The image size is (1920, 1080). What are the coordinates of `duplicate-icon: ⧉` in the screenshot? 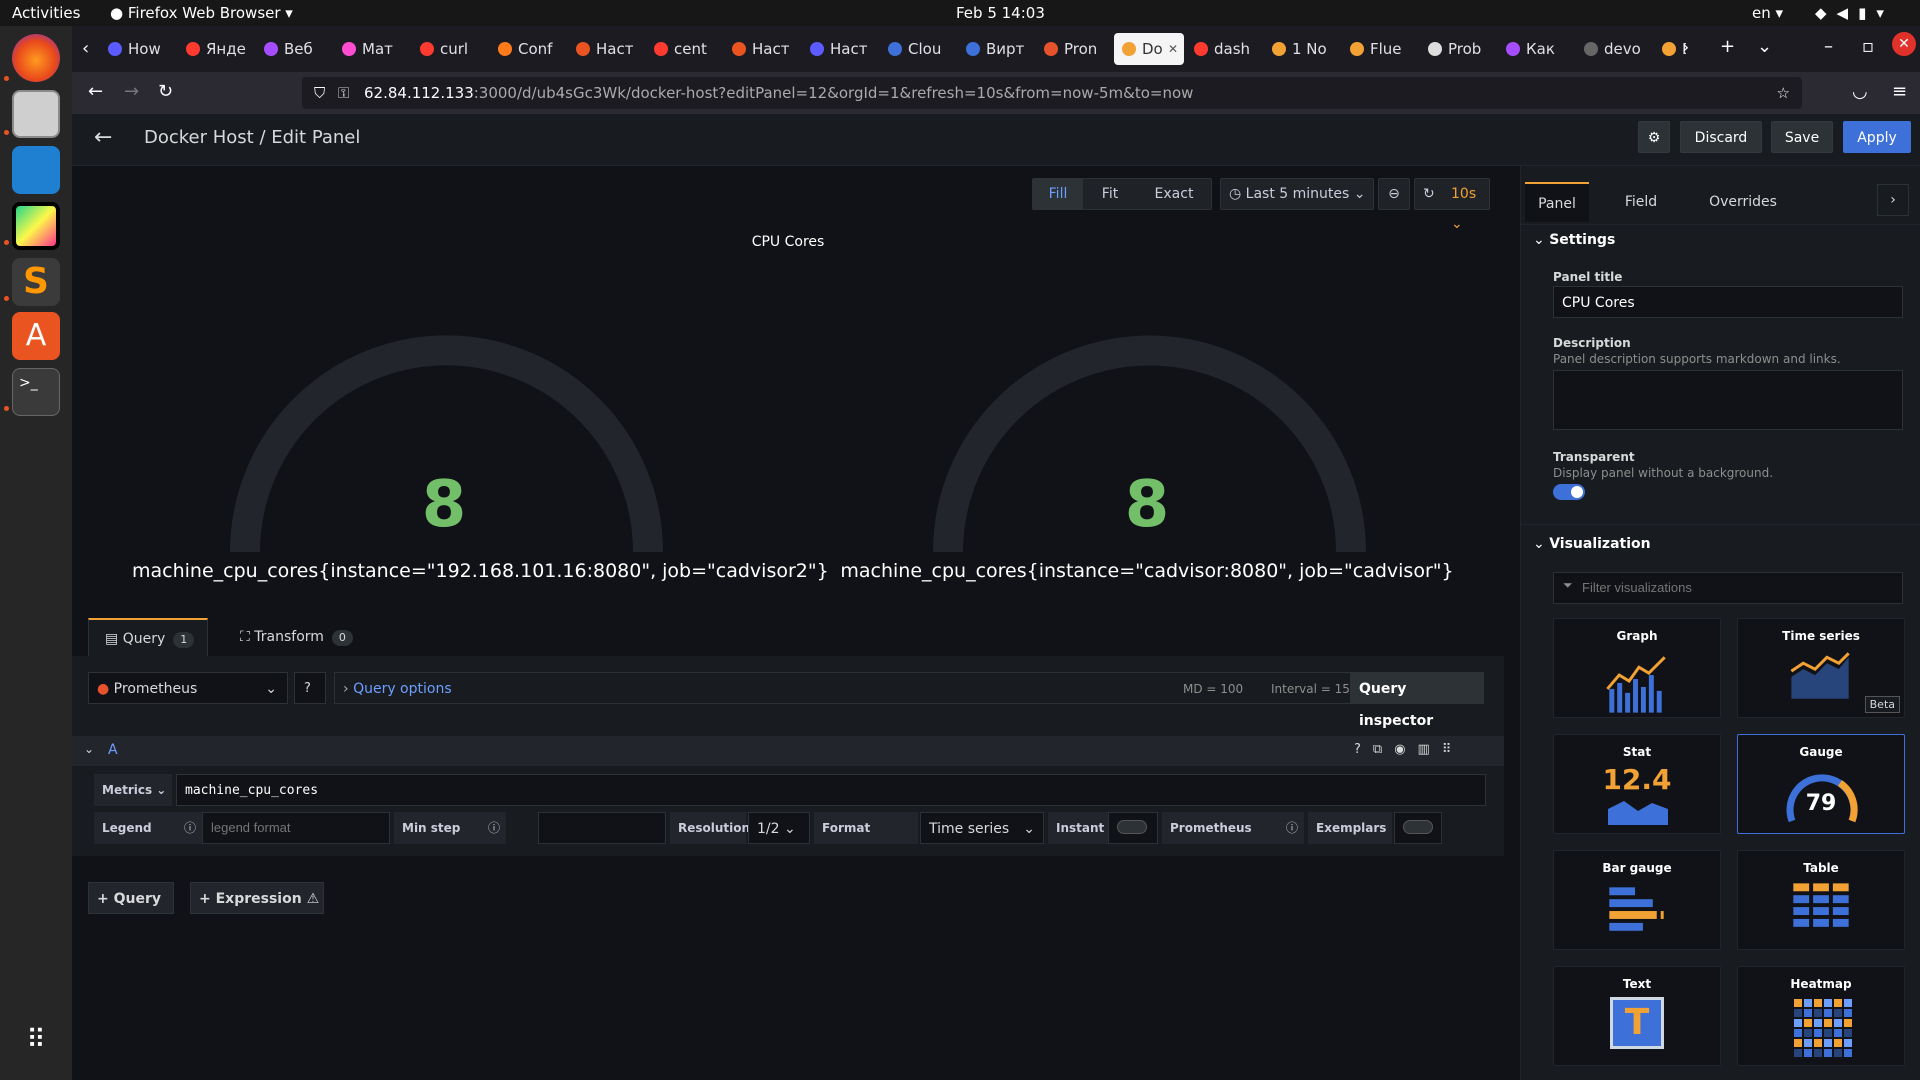 It's located at (1383, 749).